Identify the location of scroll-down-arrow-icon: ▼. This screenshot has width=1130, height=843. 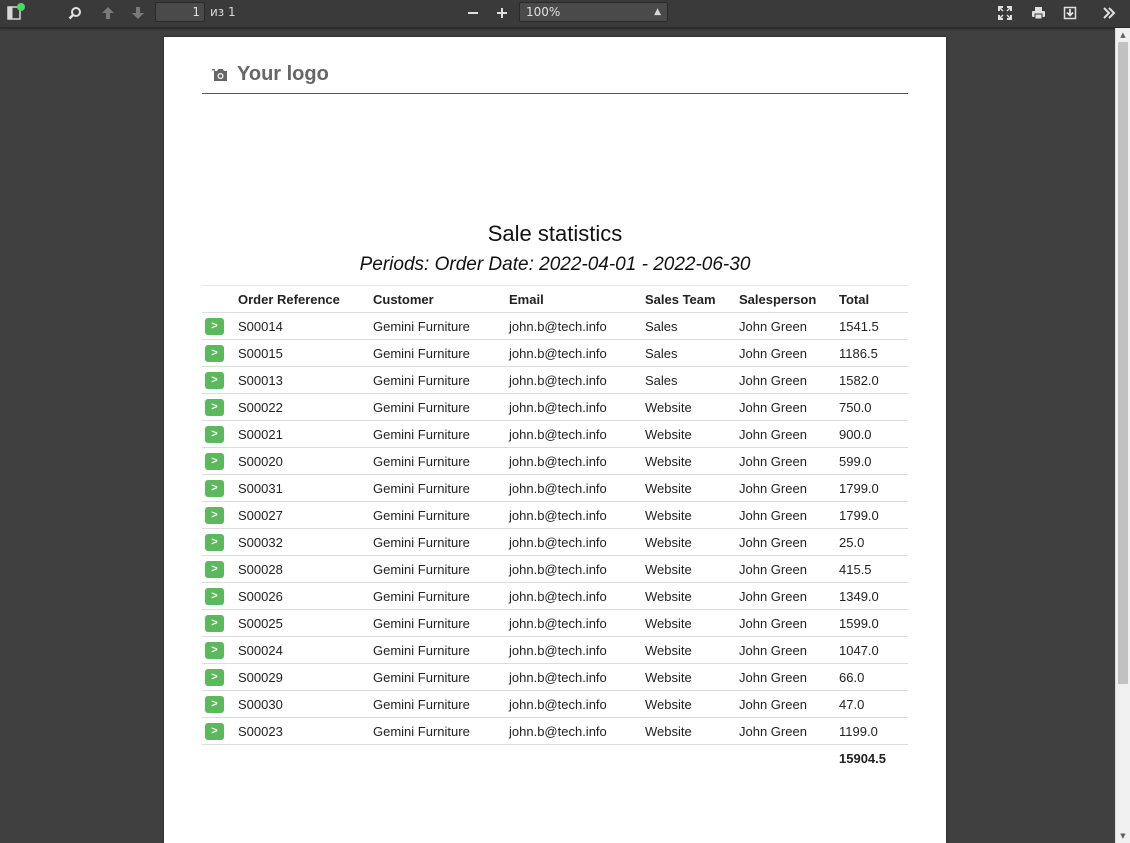
(1123, 836).